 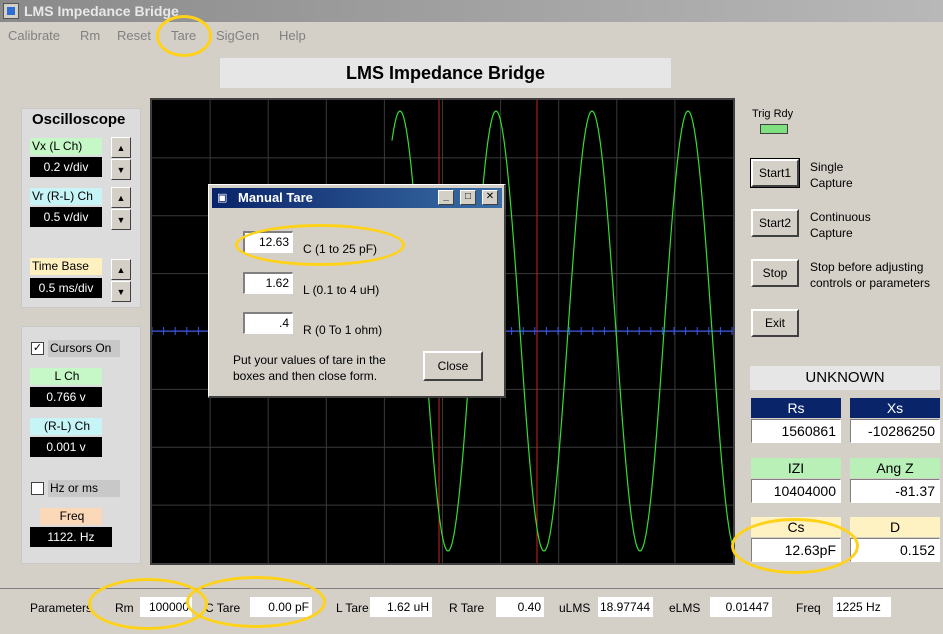 I want to click on vx-label: Vx (L Ch), so click(x=66, y=146).